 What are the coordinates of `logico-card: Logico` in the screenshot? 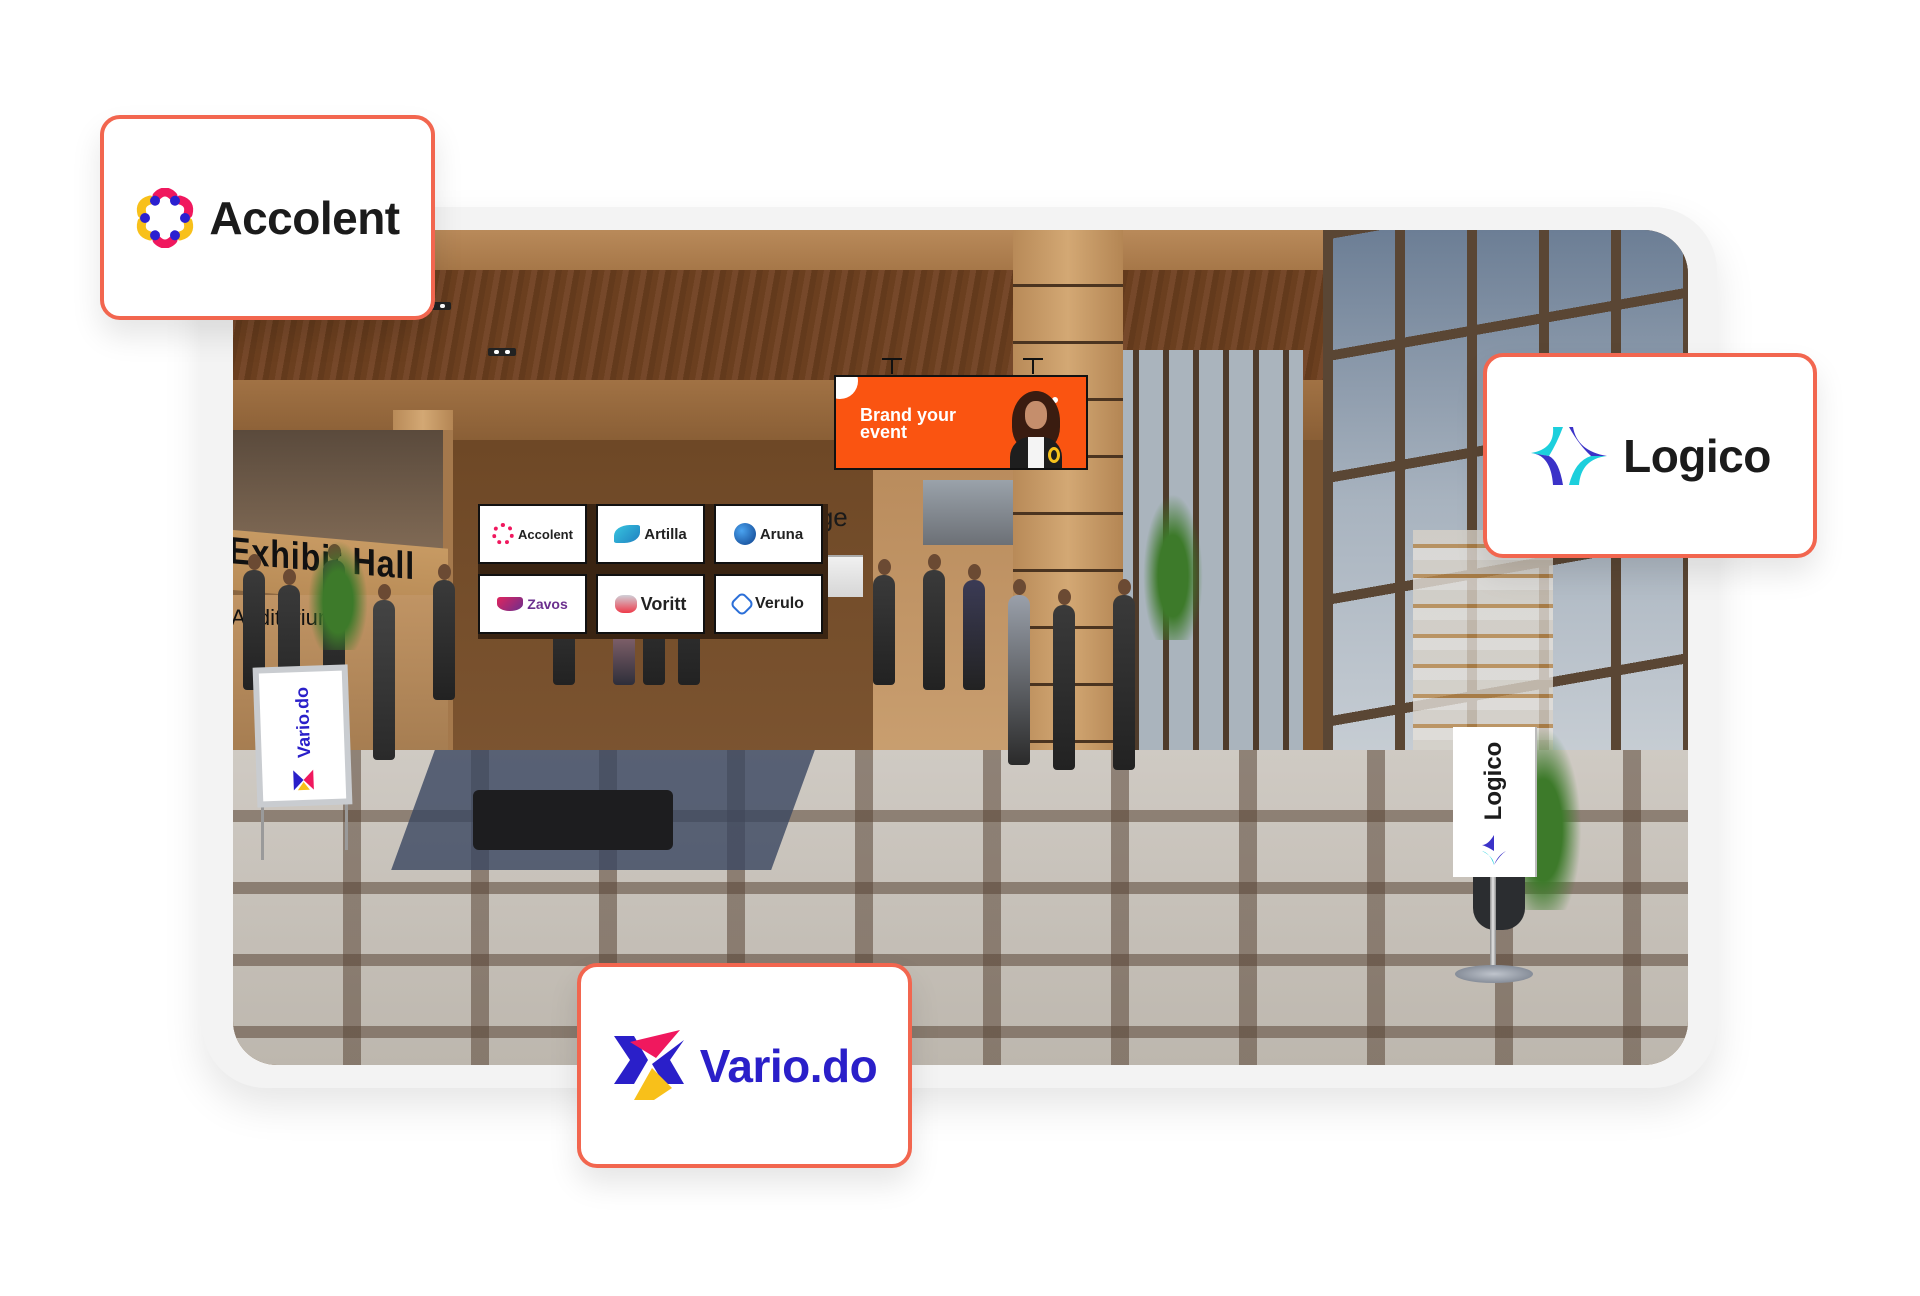 It's located at (1650, 455).